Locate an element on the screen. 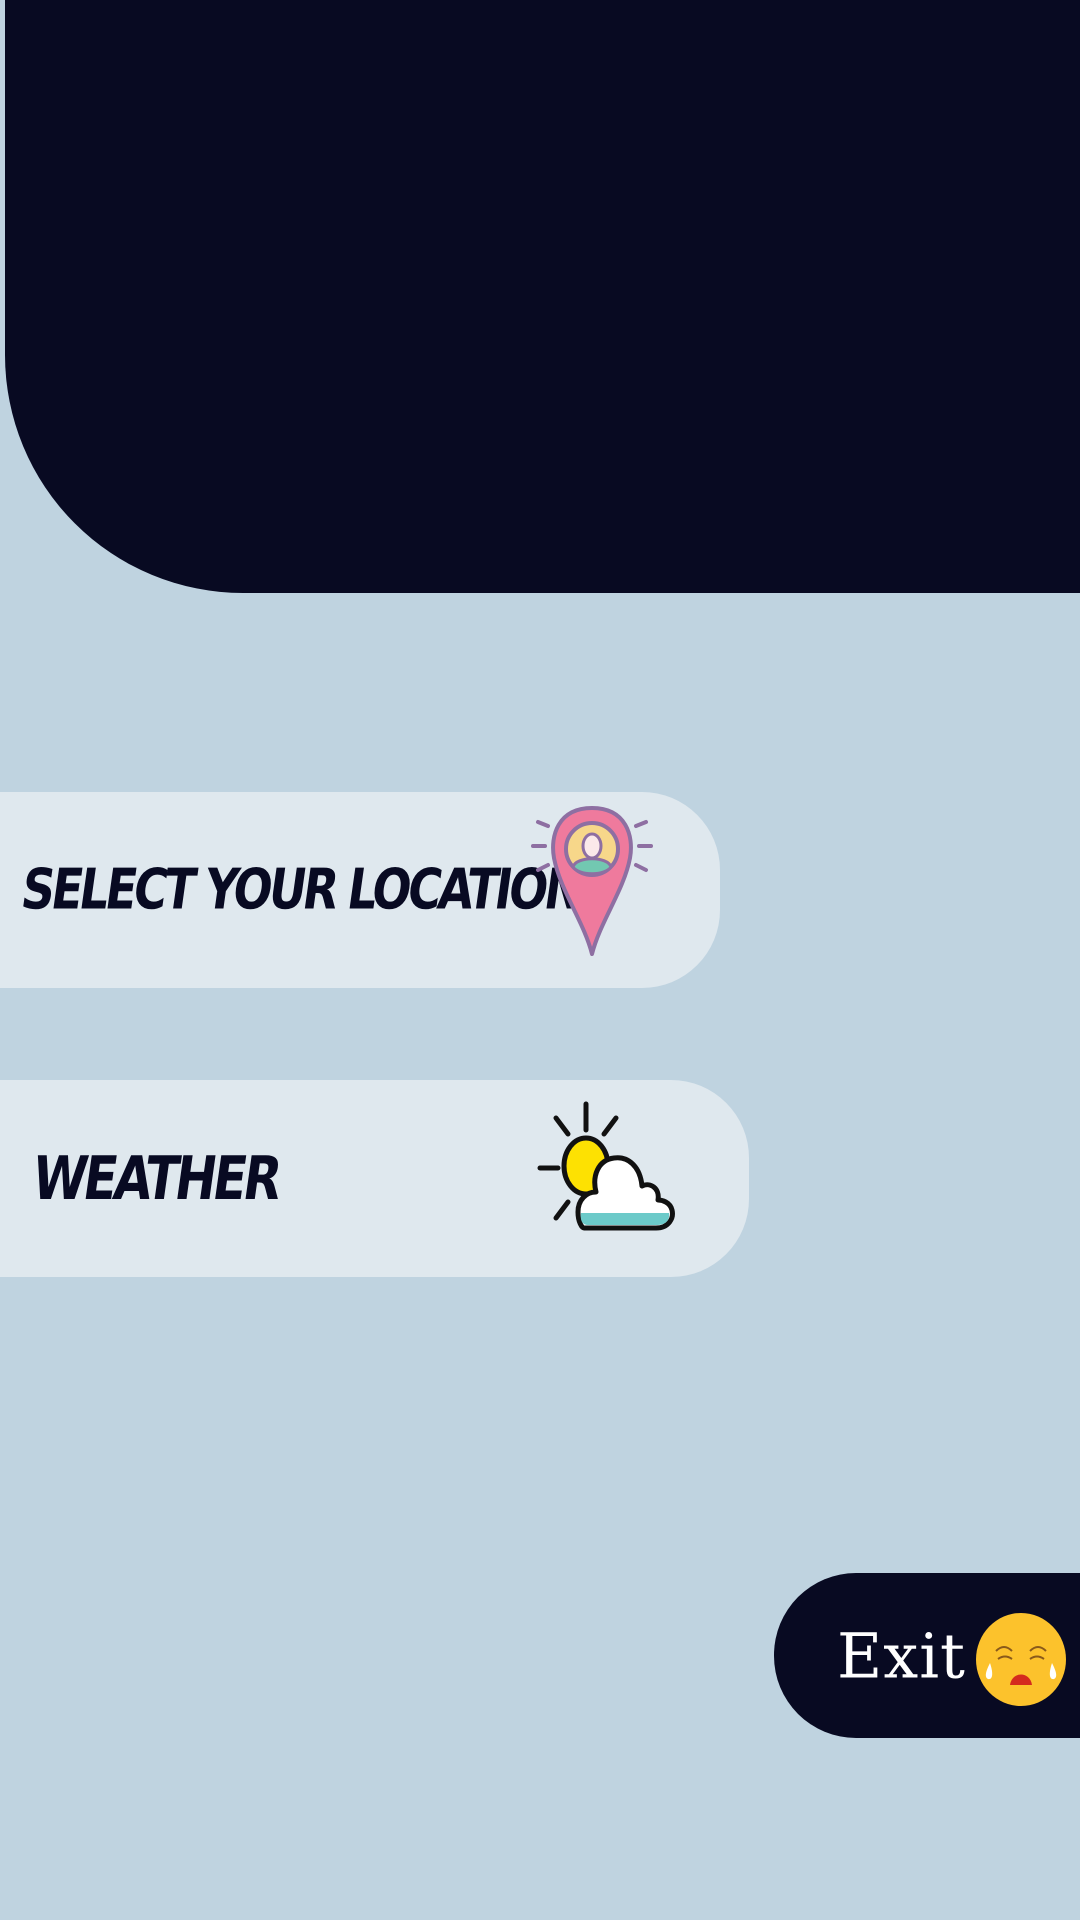 Image resolution: width=1080 pixels, height=1920 pixels. exit-button: Exit is located at coordinates (927, 1655).